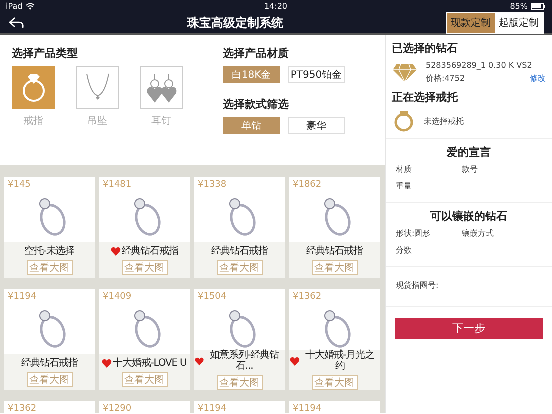 This screenshot has height=414, width=552. I want to click on product-price: ¥1504, so click(212, 296).